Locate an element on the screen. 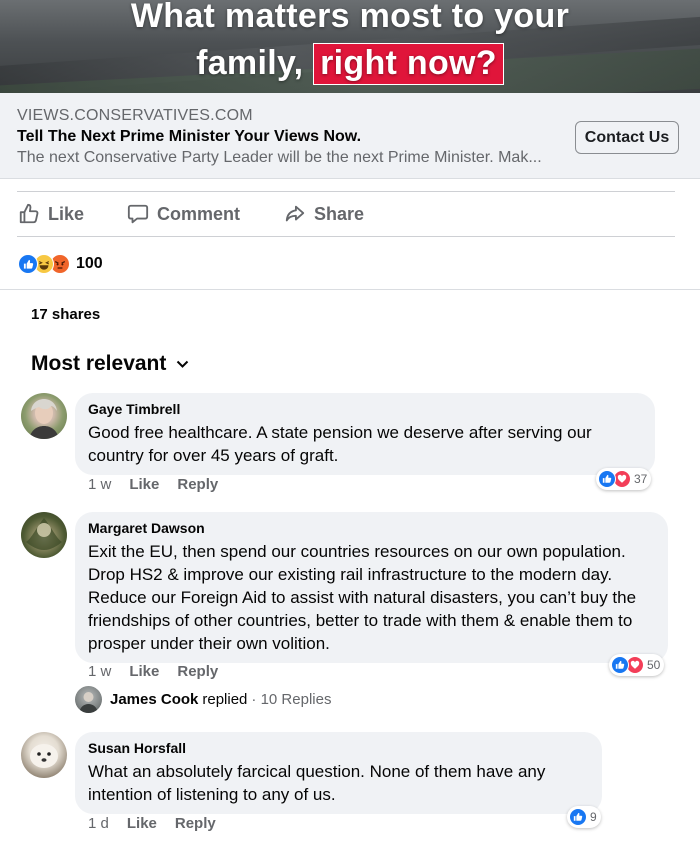 The height and width of the screenshot is (844, 700). comment-reactions: 50 is located at coordinates (637, 665).